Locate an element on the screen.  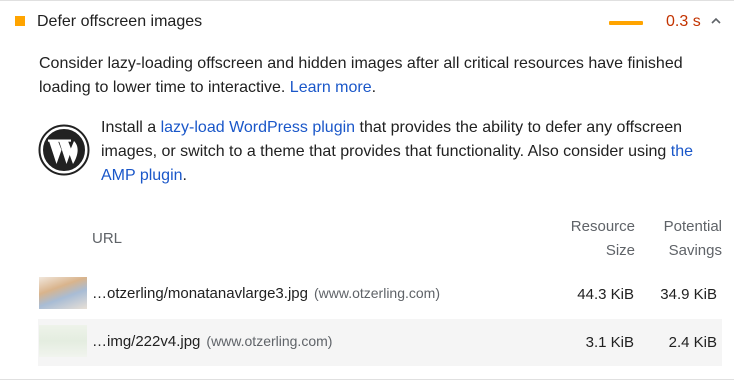
potential-savings: 34.9 KiB is located at coordinates (688, 294).